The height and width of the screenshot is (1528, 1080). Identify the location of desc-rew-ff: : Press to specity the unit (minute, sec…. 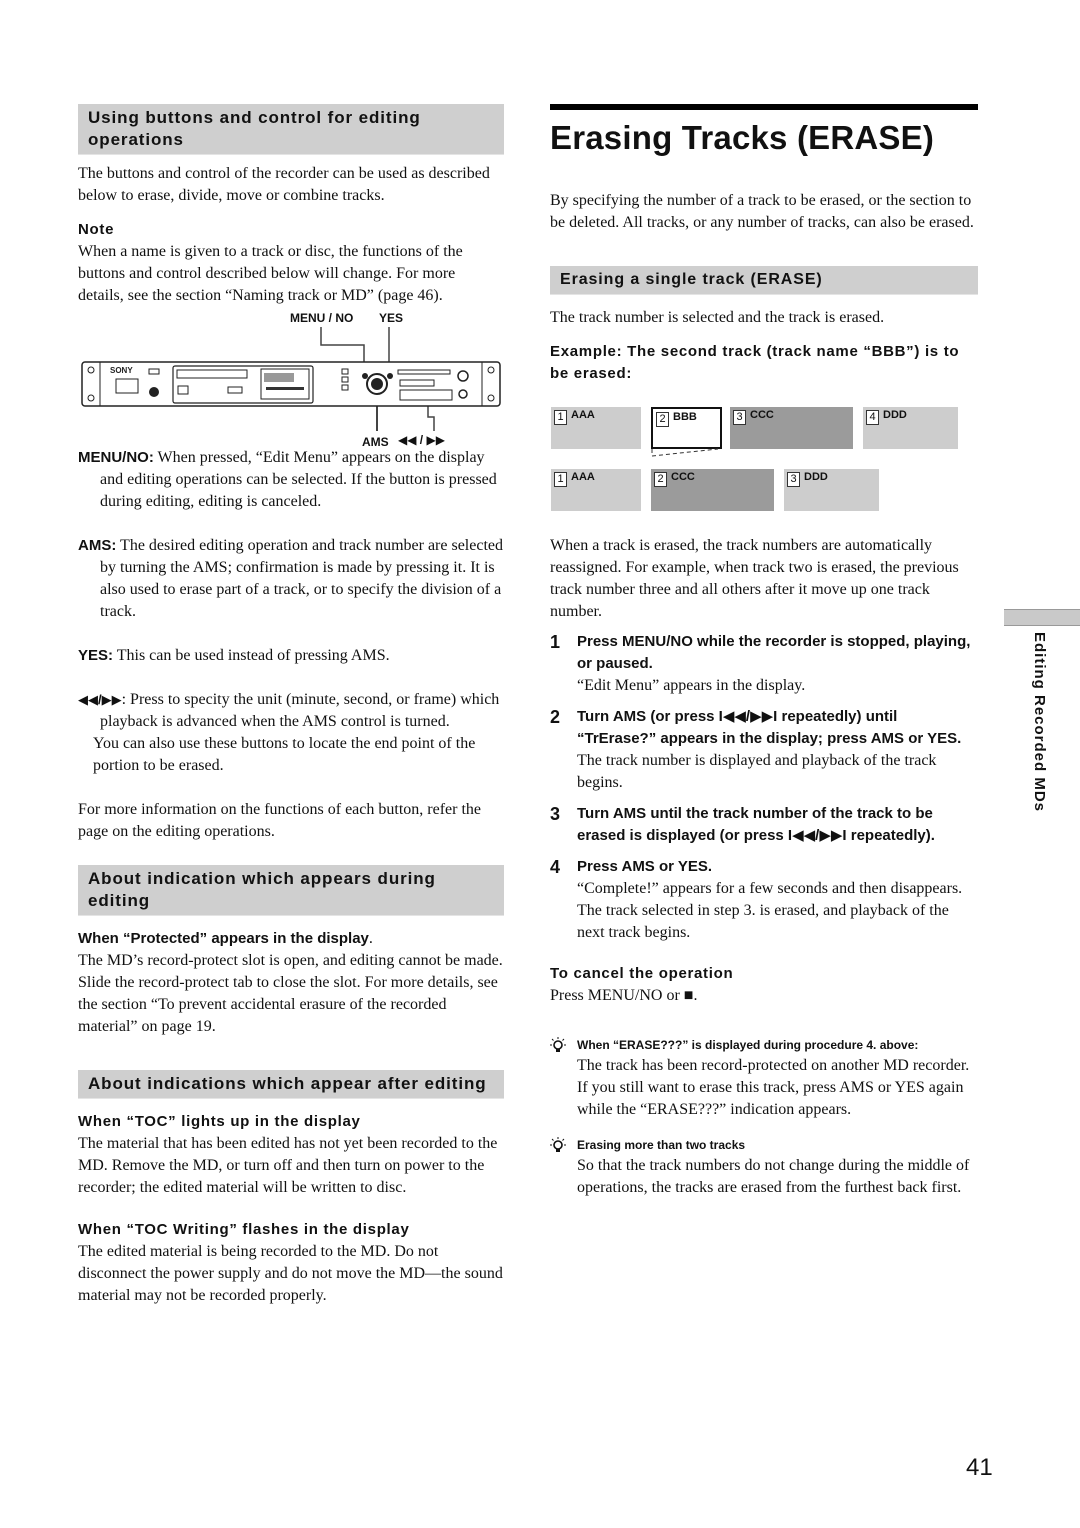
(300, 710).